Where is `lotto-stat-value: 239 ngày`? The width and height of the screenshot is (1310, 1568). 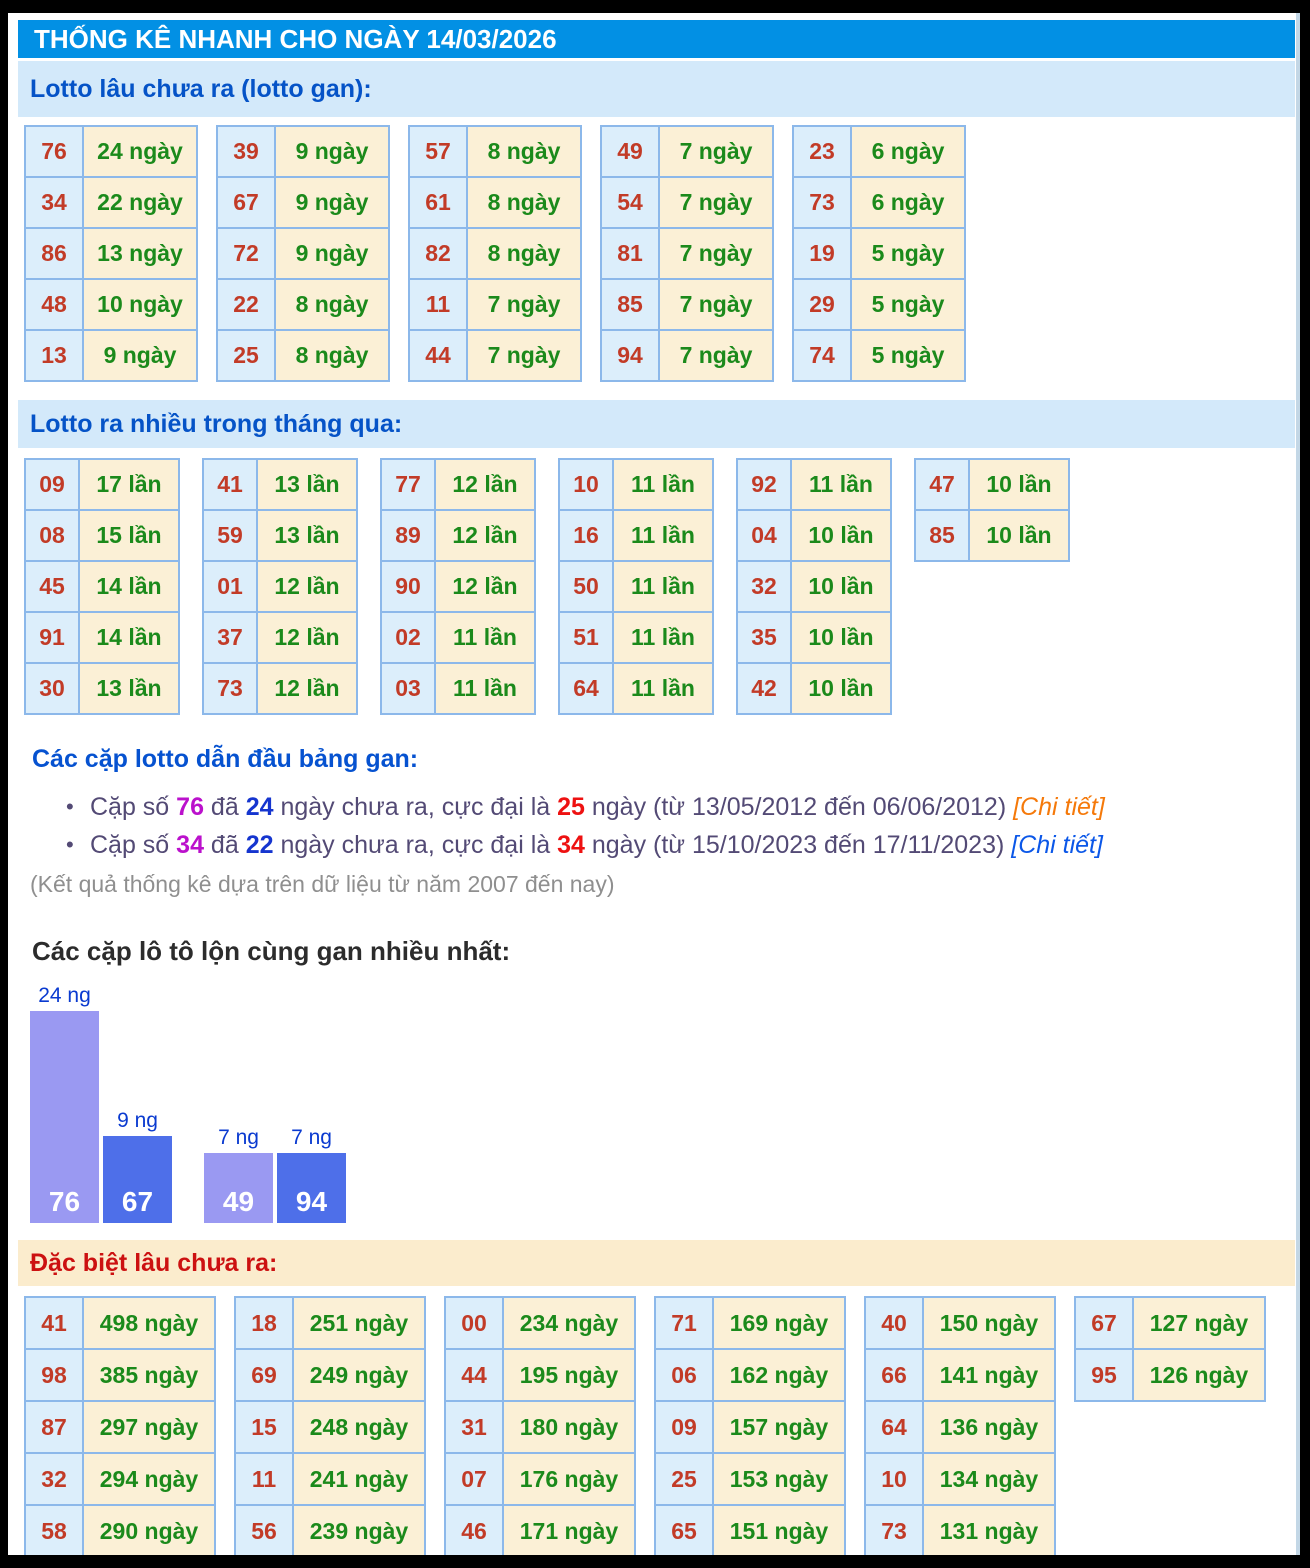 lotto-stat-value: 239 ngày is located at coordinates (359, 1529).